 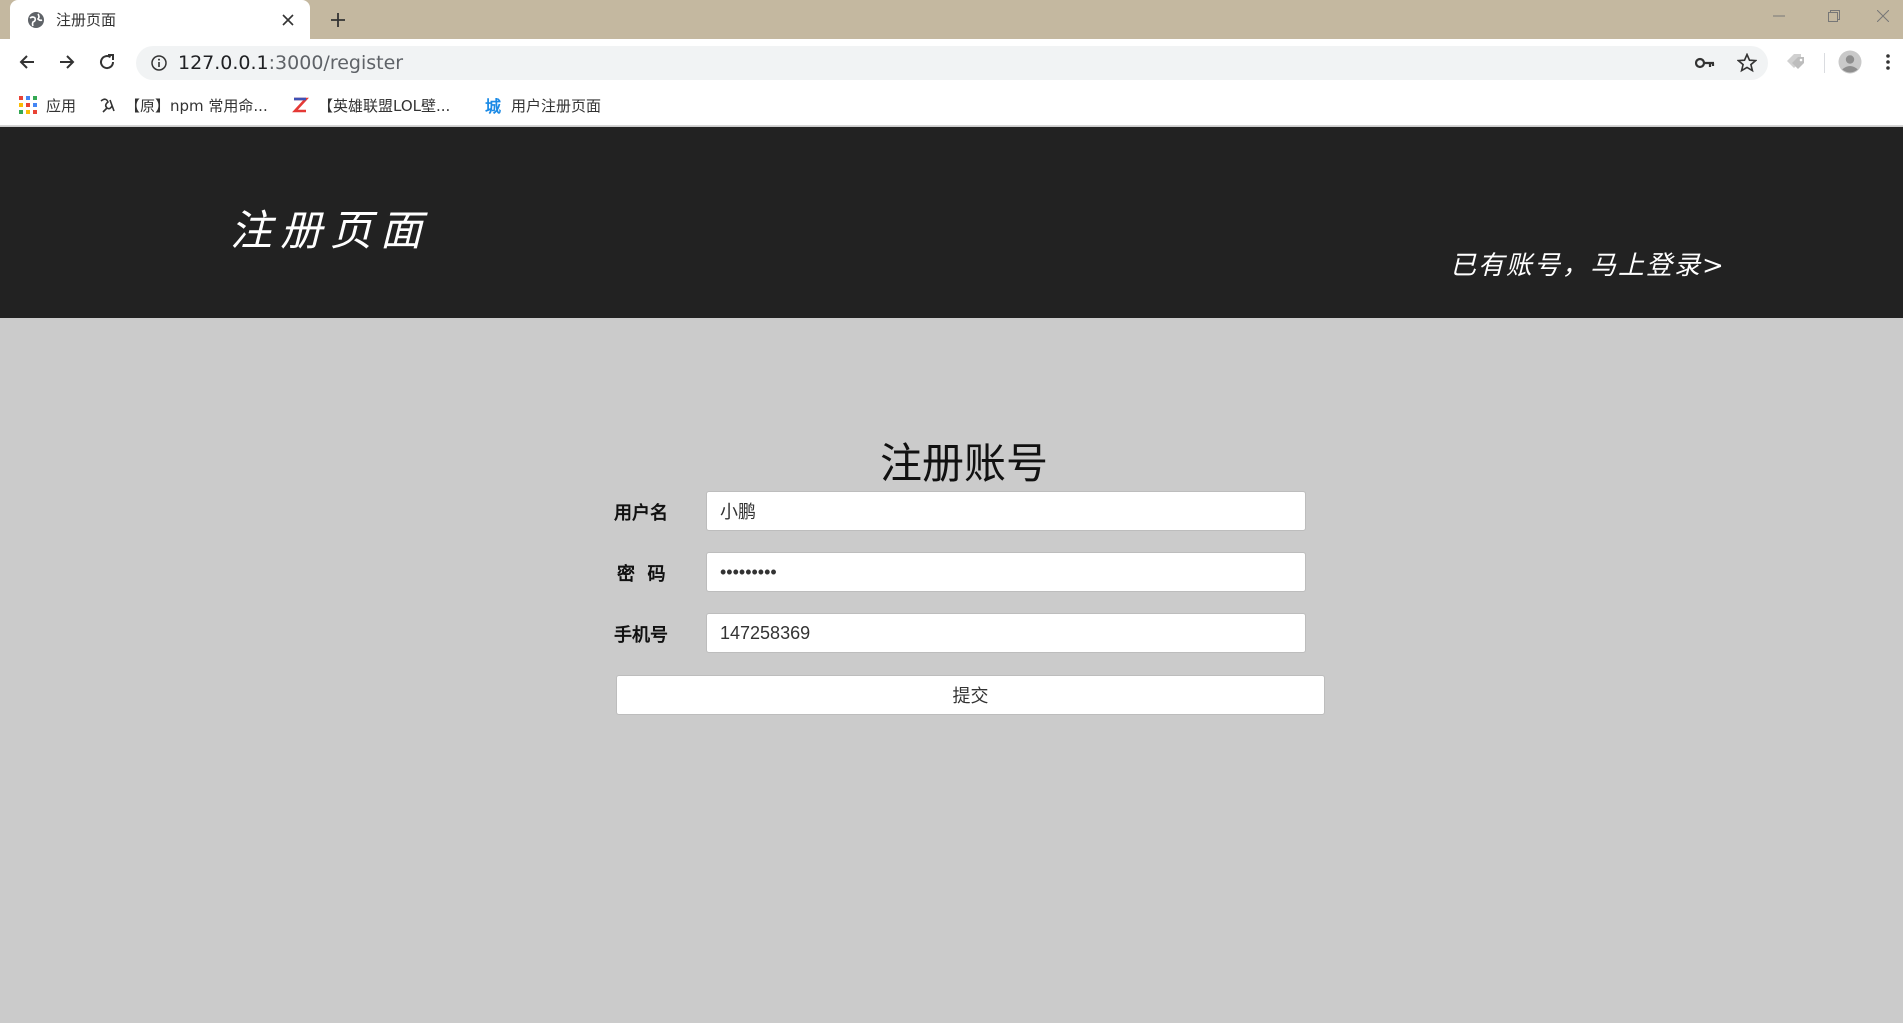 What do you see at coordinates (970, 695) in the screenshot?
I see `submit-button: 提交` at bounding box center [970, 695].